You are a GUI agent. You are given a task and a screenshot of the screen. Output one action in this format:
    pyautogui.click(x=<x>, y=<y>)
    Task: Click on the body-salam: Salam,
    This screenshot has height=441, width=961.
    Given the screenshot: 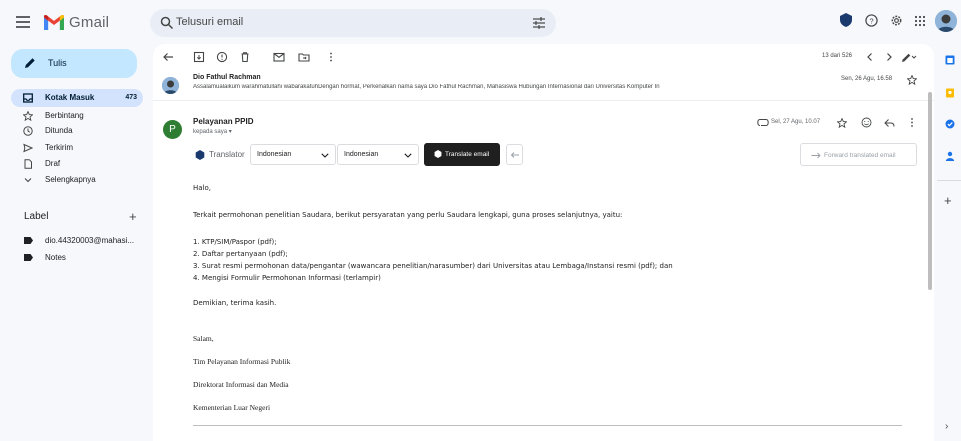 What is the action you would take?
    pyautogui.click(x=203, y=338)
    